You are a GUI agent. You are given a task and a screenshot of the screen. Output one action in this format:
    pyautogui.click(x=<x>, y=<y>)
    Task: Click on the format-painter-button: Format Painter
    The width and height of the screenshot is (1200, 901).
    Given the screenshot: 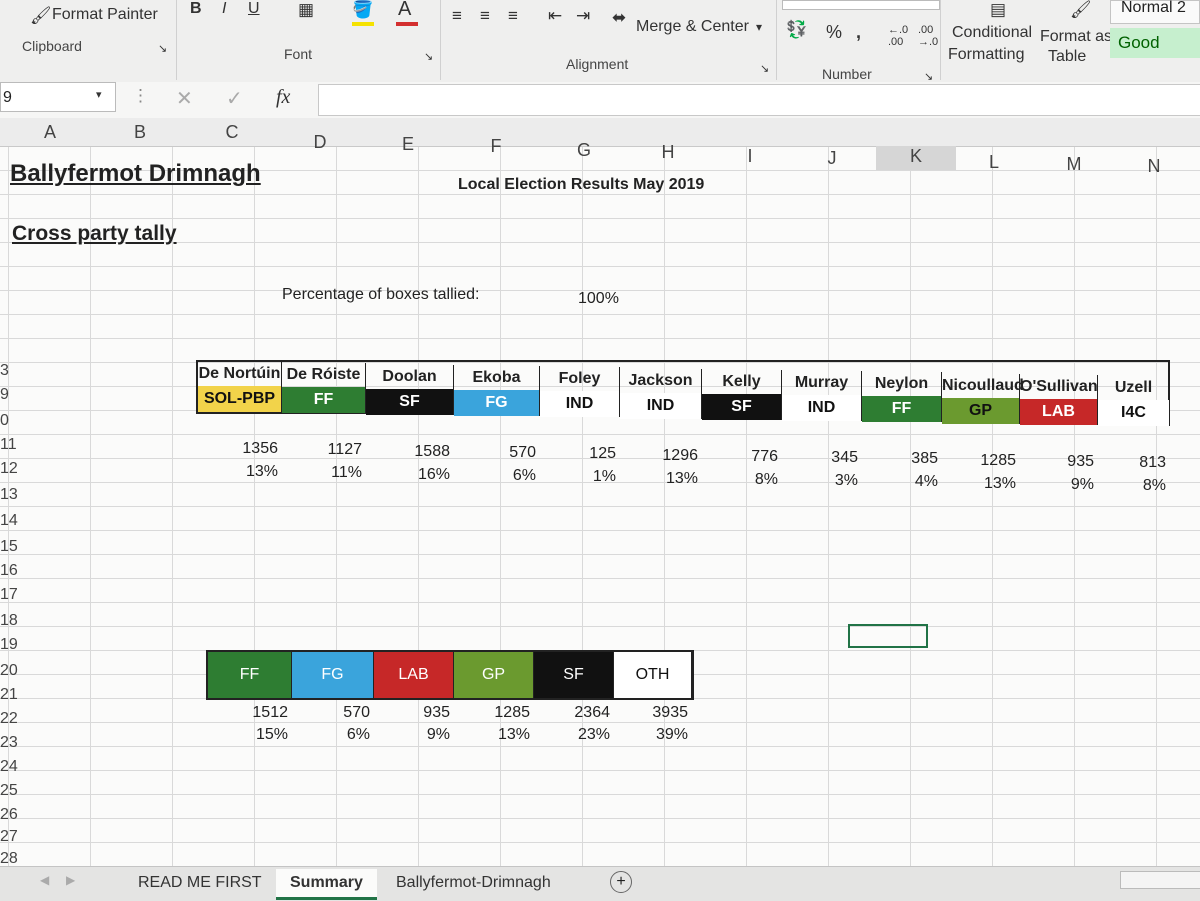 What is the action you would take?
    pyautogui.click(x=105, y=15)
    